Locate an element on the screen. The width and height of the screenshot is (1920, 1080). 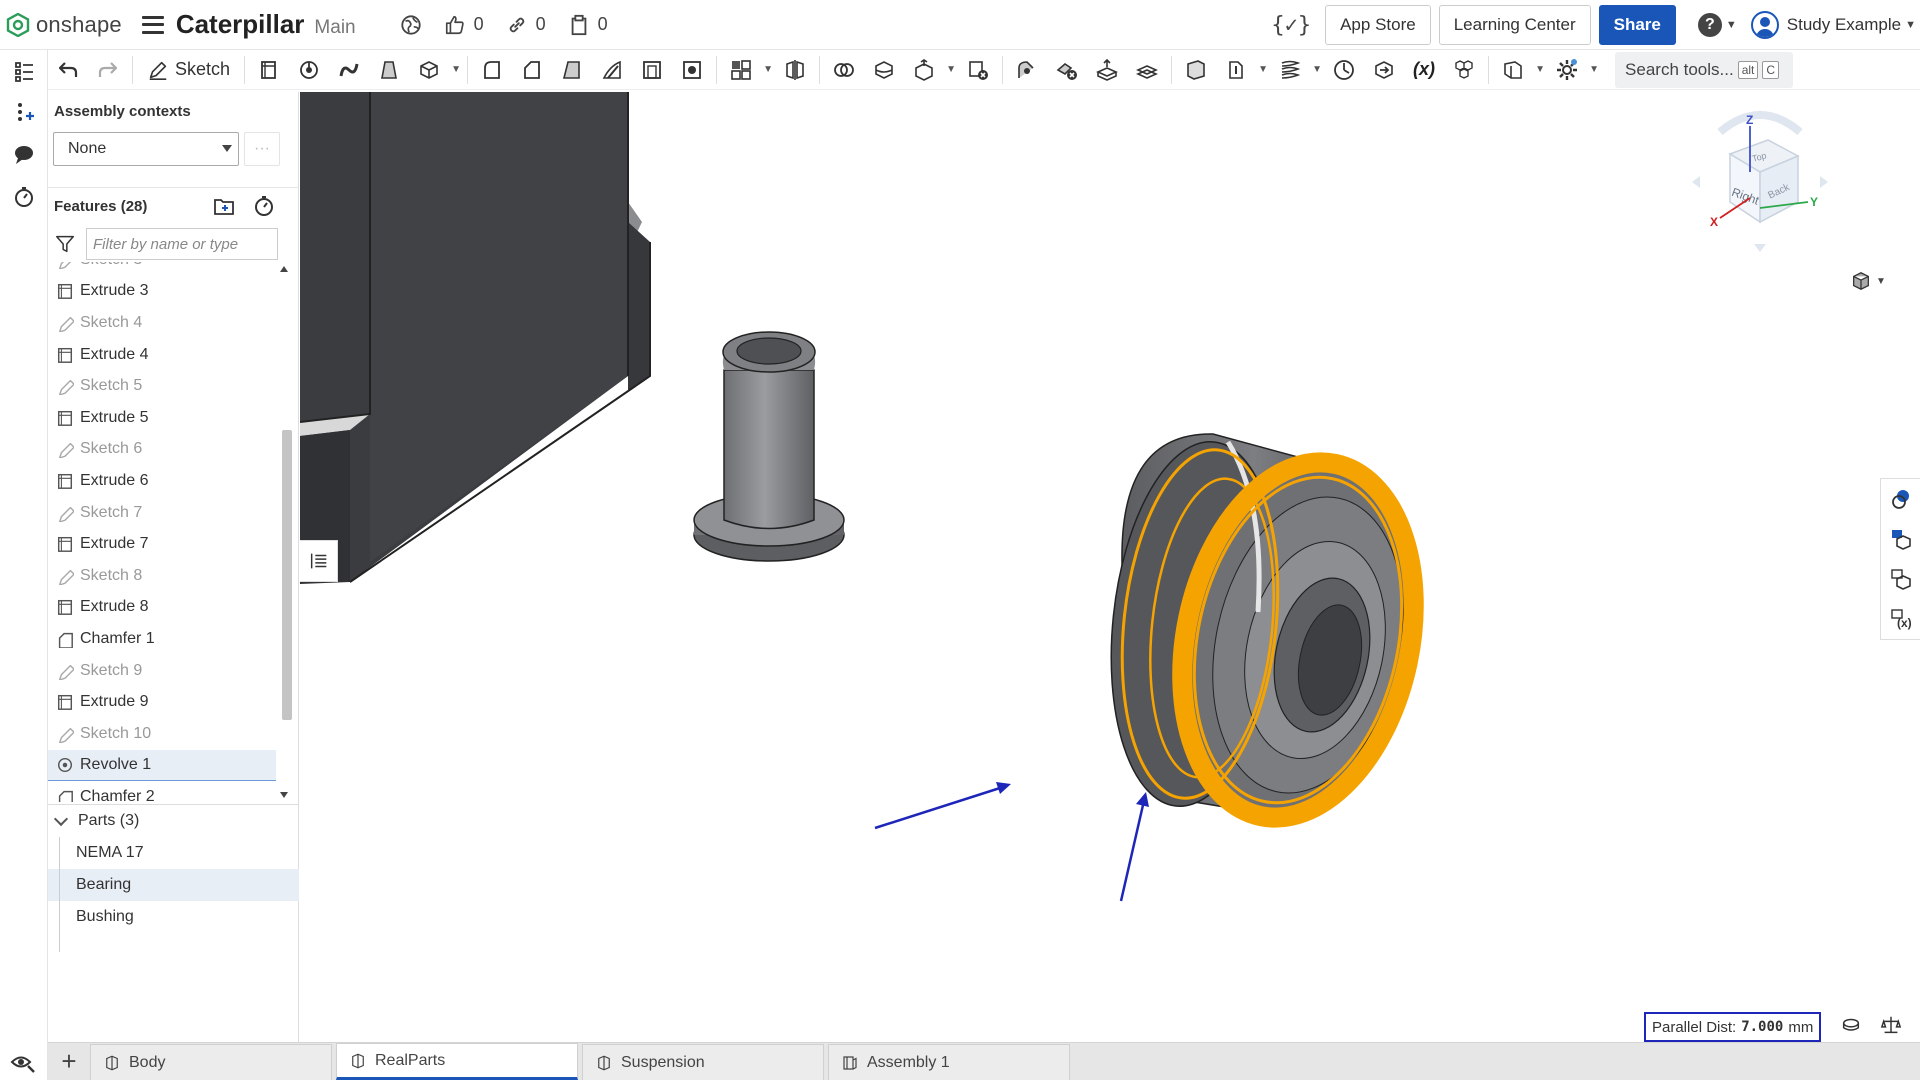
feature-list-scrollbar is located at coordinates (284, 532).